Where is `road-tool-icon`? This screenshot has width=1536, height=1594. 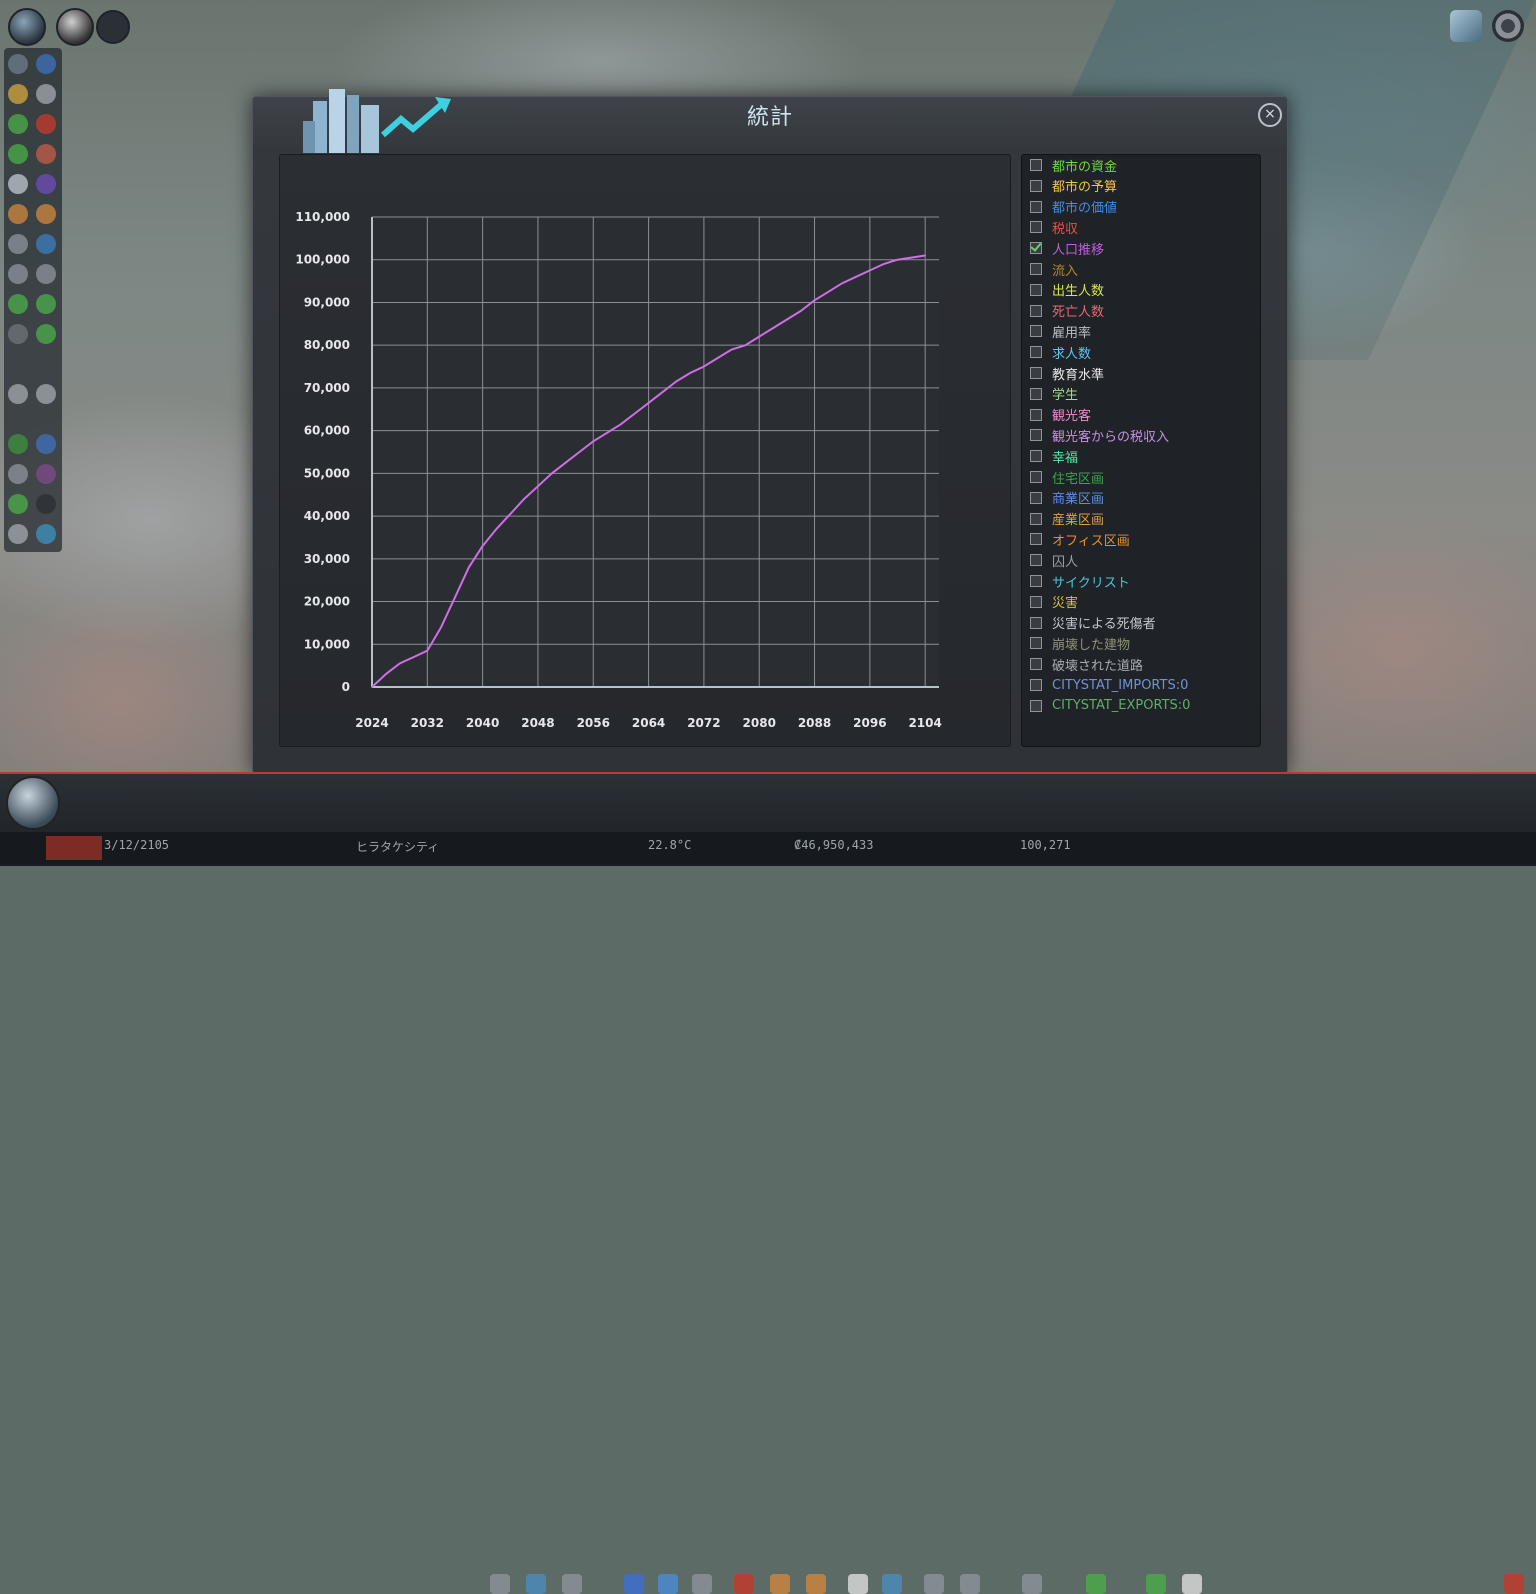
road-tool-icon is located at coordinates (18, 64).